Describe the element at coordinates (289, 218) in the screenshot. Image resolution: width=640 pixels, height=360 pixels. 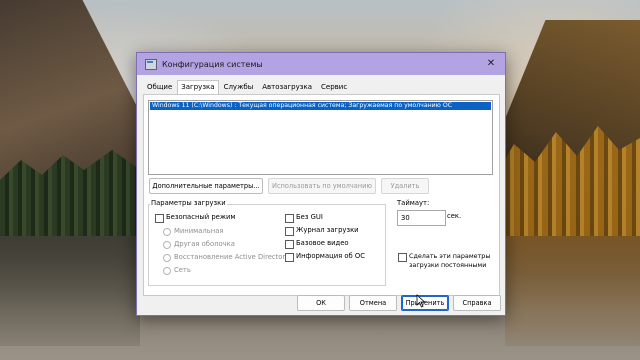
I see `no-gui-checkbox` at that location.